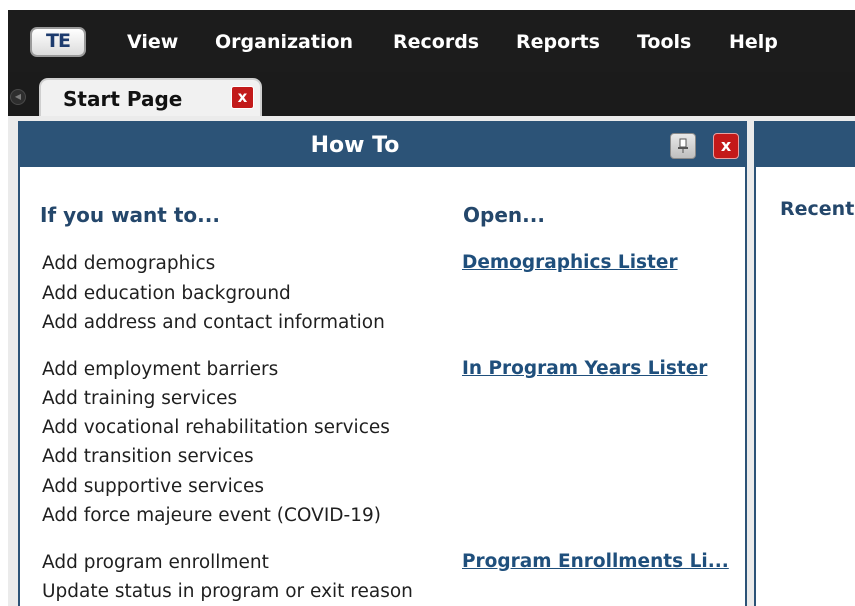 Image resolution: width=855 pixels, height=606 pixels. What do you see at coordinates (140, 398) in the screenshot?
I see `task-item: Add training services` at bounding box center [140, 398].